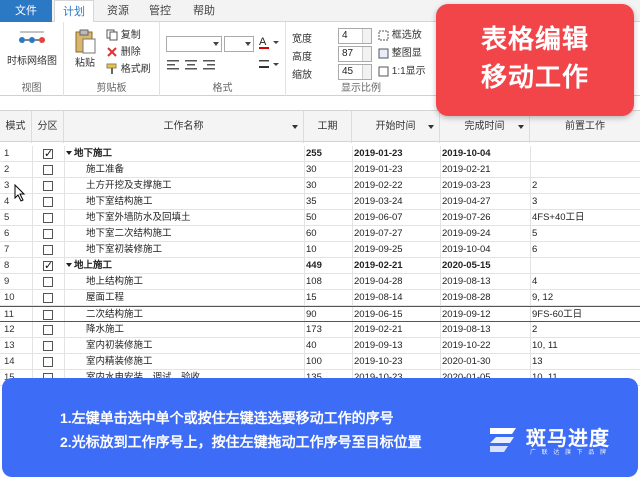 Image resolution: width=640 pixels, height=480 pixels. I want to click on table-row: 9 地上结构施工 108 2019-04-28 2019-08-13 4, so click(320, 282).